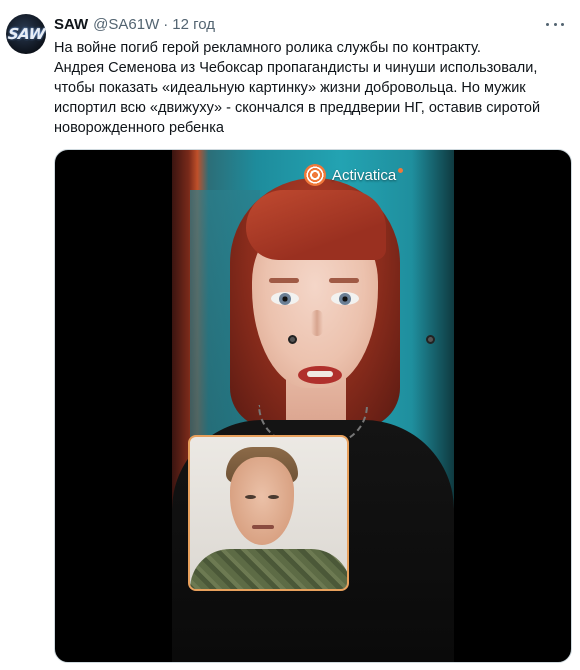 The image size is (580, 670). Describe the element at coordinates (285, 298) in the screenshot. I see `presenter-left-eye` at that location.